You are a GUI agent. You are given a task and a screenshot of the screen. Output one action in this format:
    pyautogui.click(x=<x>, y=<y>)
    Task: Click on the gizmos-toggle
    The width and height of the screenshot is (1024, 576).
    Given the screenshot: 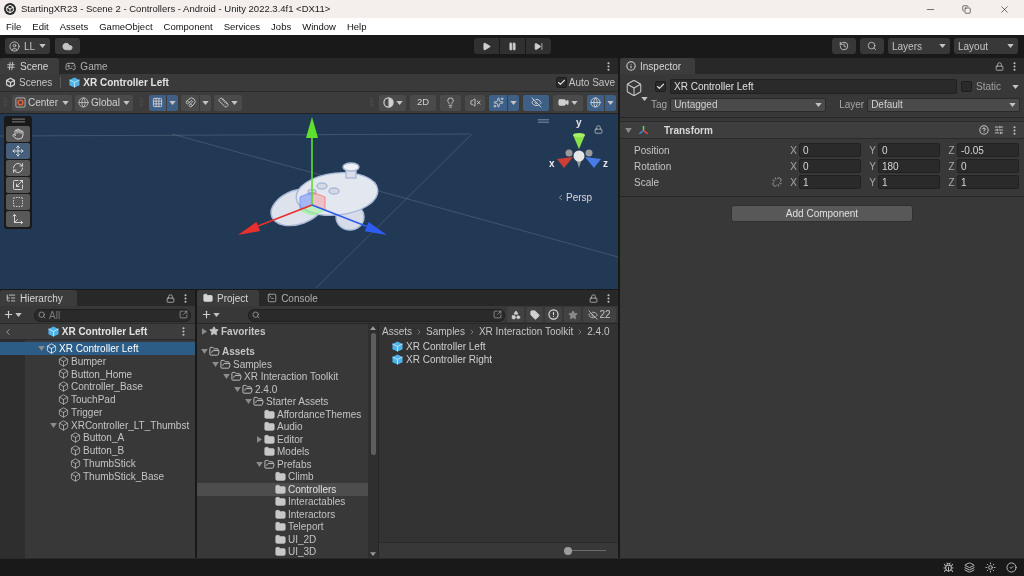 What is the action you would take?
    pyautogui.click(x=595, y=102)
    